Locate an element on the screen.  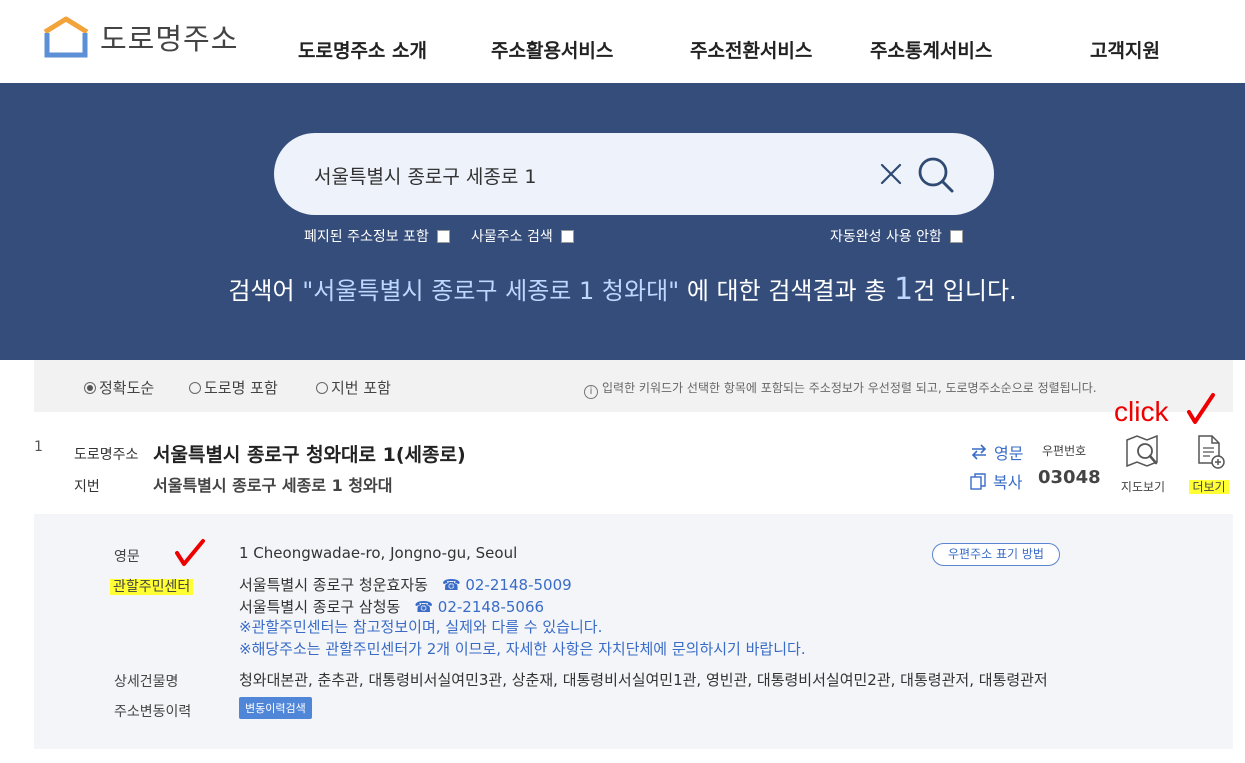
more-label: 더보기 is located at coordinates (1209, 487).